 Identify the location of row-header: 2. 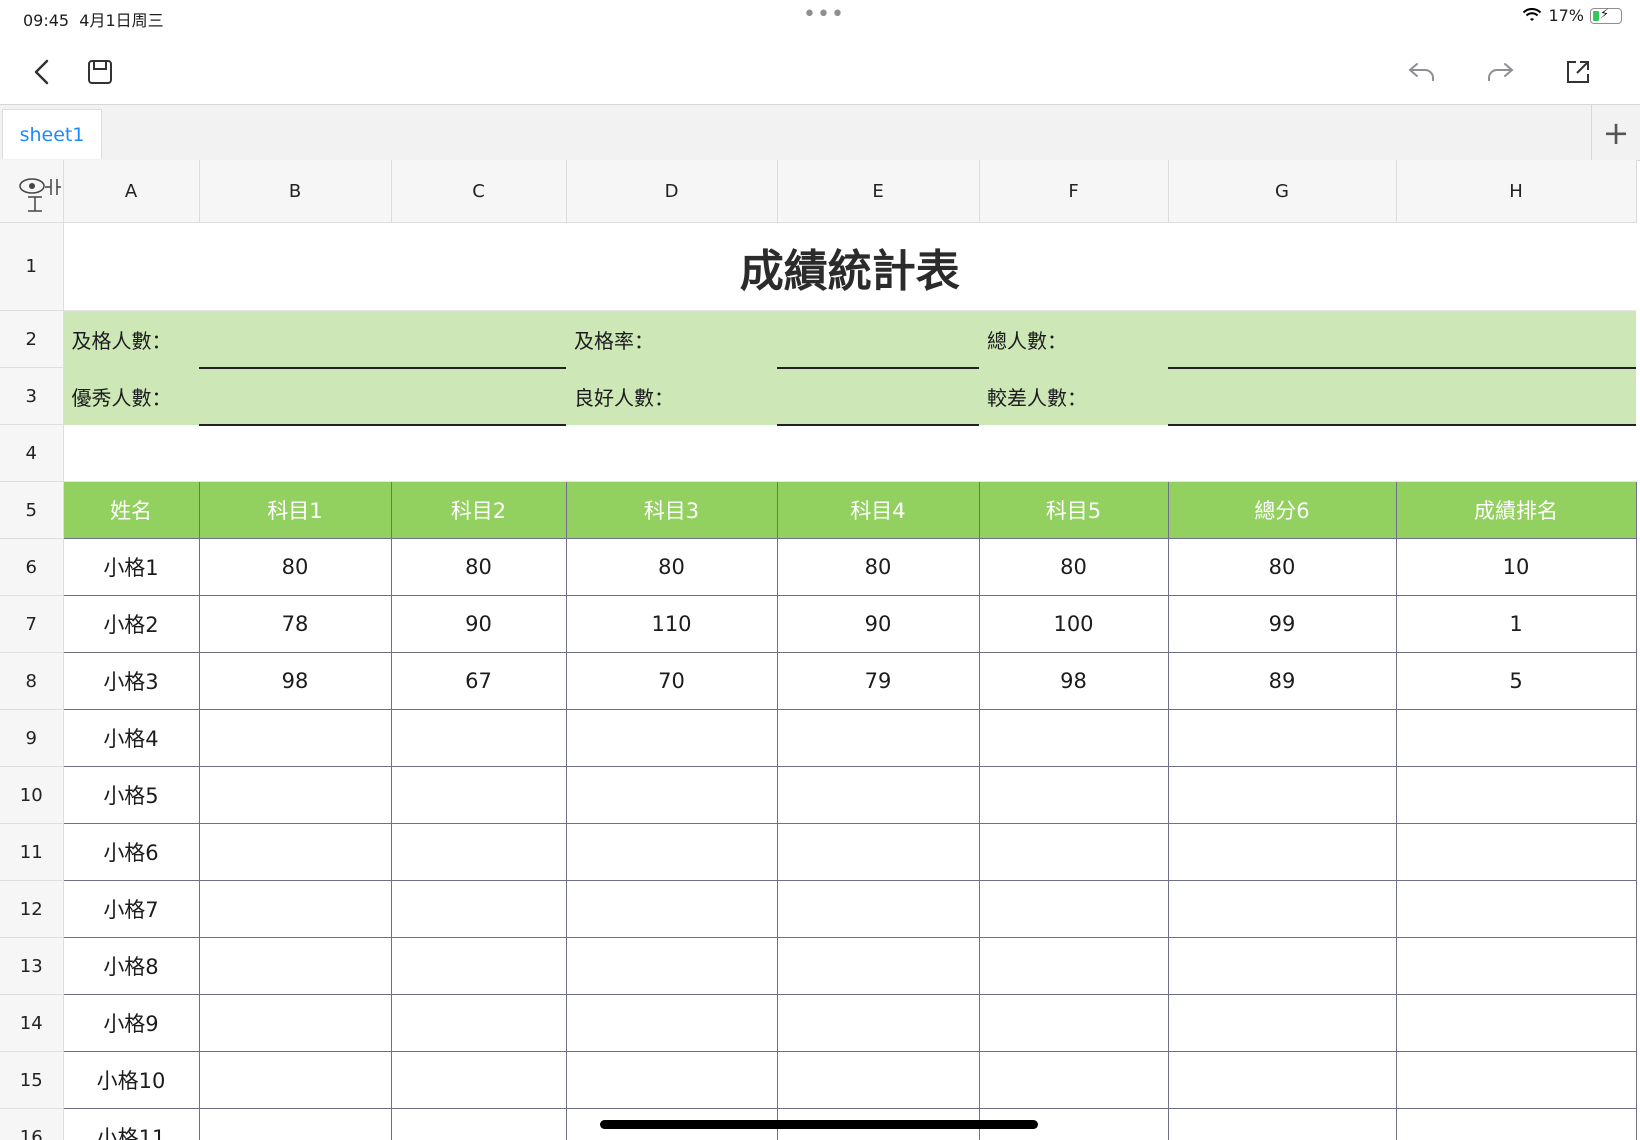
(32, 339).